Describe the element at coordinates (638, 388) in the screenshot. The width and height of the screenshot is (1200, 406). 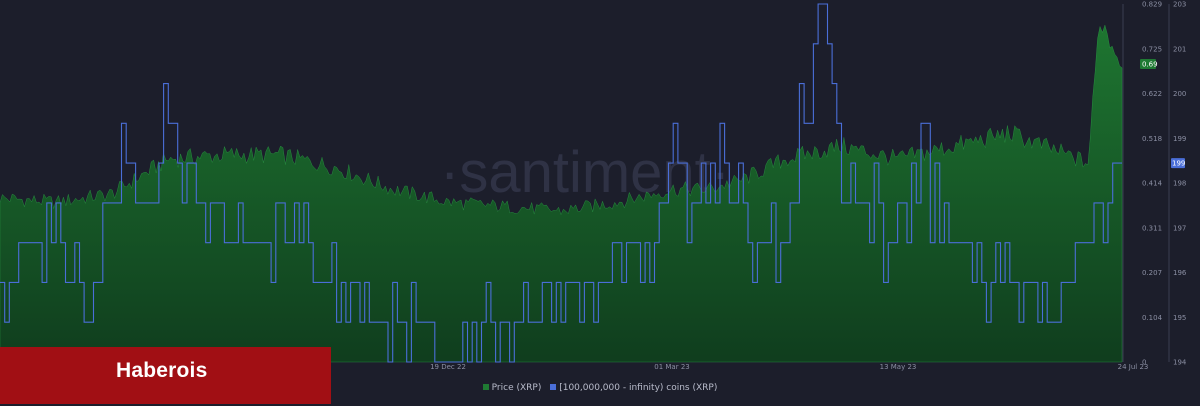
I see `legend-holders-label: [100,000,000 - infinity) coins (XRP)` at that location.